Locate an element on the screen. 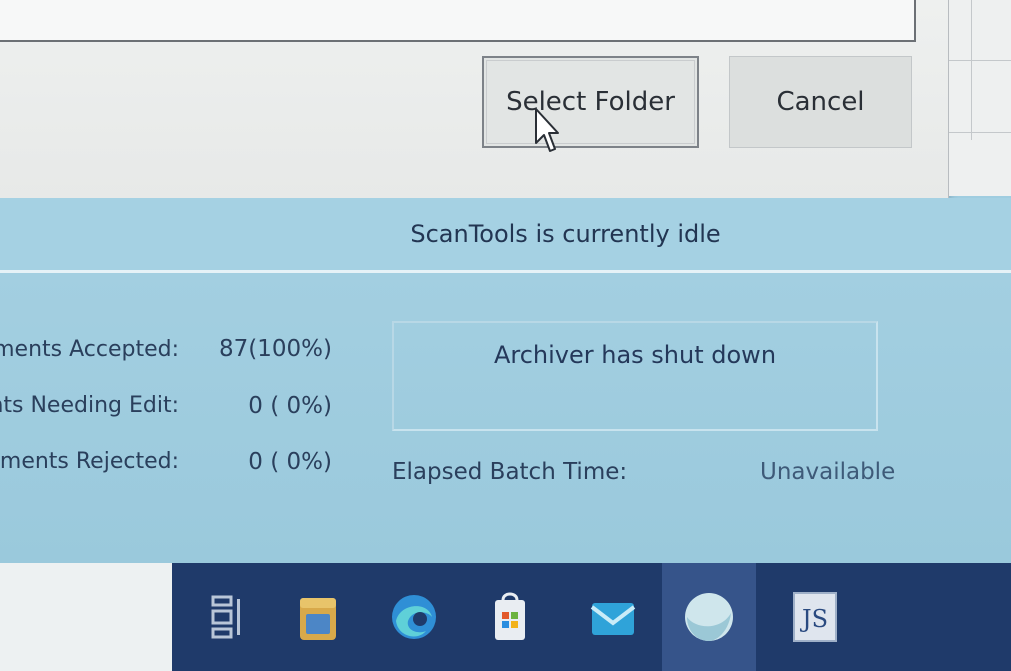 The height and width of the screenshot is (671, 1011). archiver-status: Archiver has shut down is located at coordinates (635, 355).